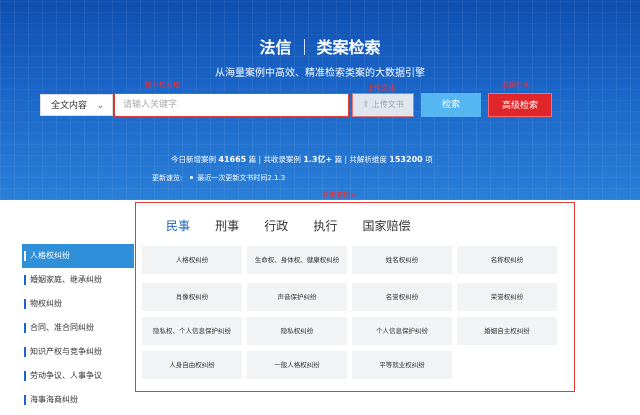 Image resolution: width=640 pixels, height=415 pixels. Describe the element at coordinates (304, 47) in the screenshot. I see `title-divider` at that location.